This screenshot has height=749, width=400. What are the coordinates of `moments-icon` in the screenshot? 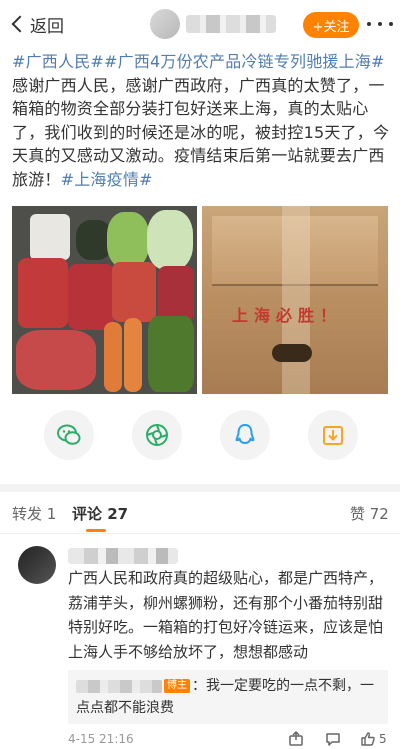 It's located at (157, 435).